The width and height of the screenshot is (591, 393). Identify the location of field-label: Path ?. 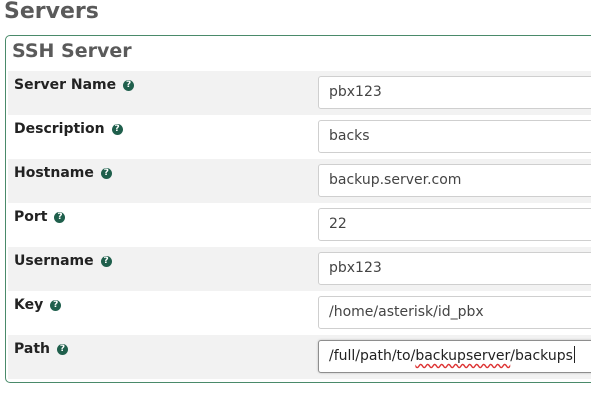
(41, 349).